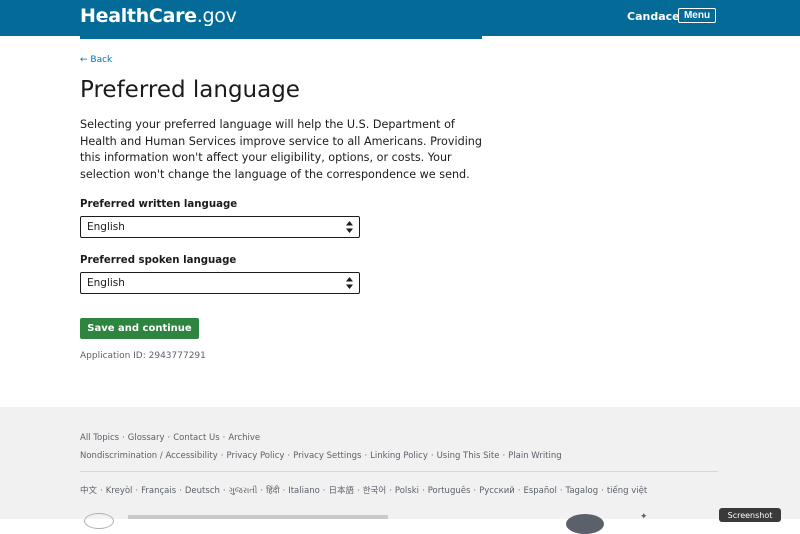 The height and width of the screenshot is (534, 800). I want to click on footer-link: Privacy Settings, so click(327, 456).